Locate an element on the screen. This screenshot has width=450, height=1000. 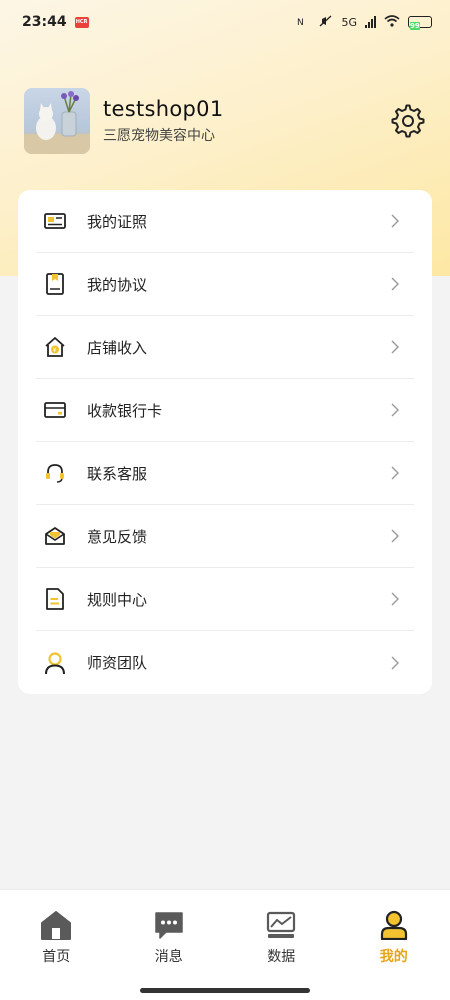
menu-item-label: 收款银行卡 is located at coordinates (125, 410).